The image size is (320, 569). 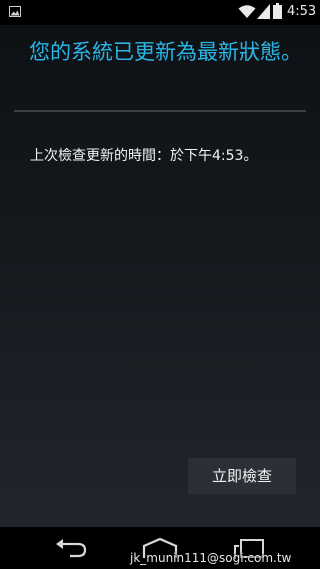 I want to click on page-title: 您的系統已更新為最新狀態。, so click(x=165, y=52).